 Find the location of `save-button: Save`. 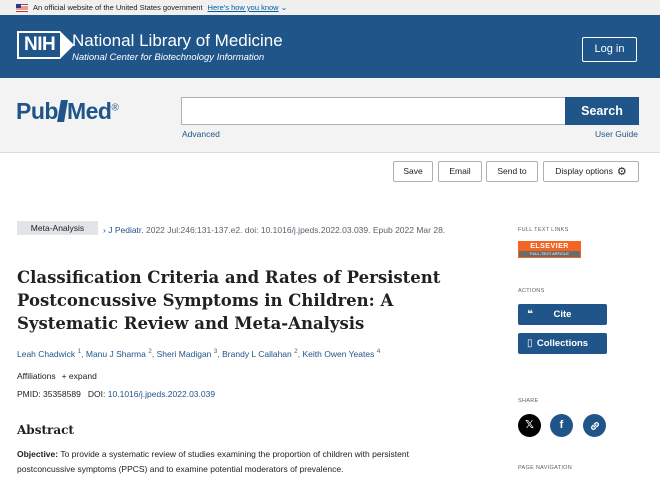

save-button: Save is located at coordinates (413, 171).